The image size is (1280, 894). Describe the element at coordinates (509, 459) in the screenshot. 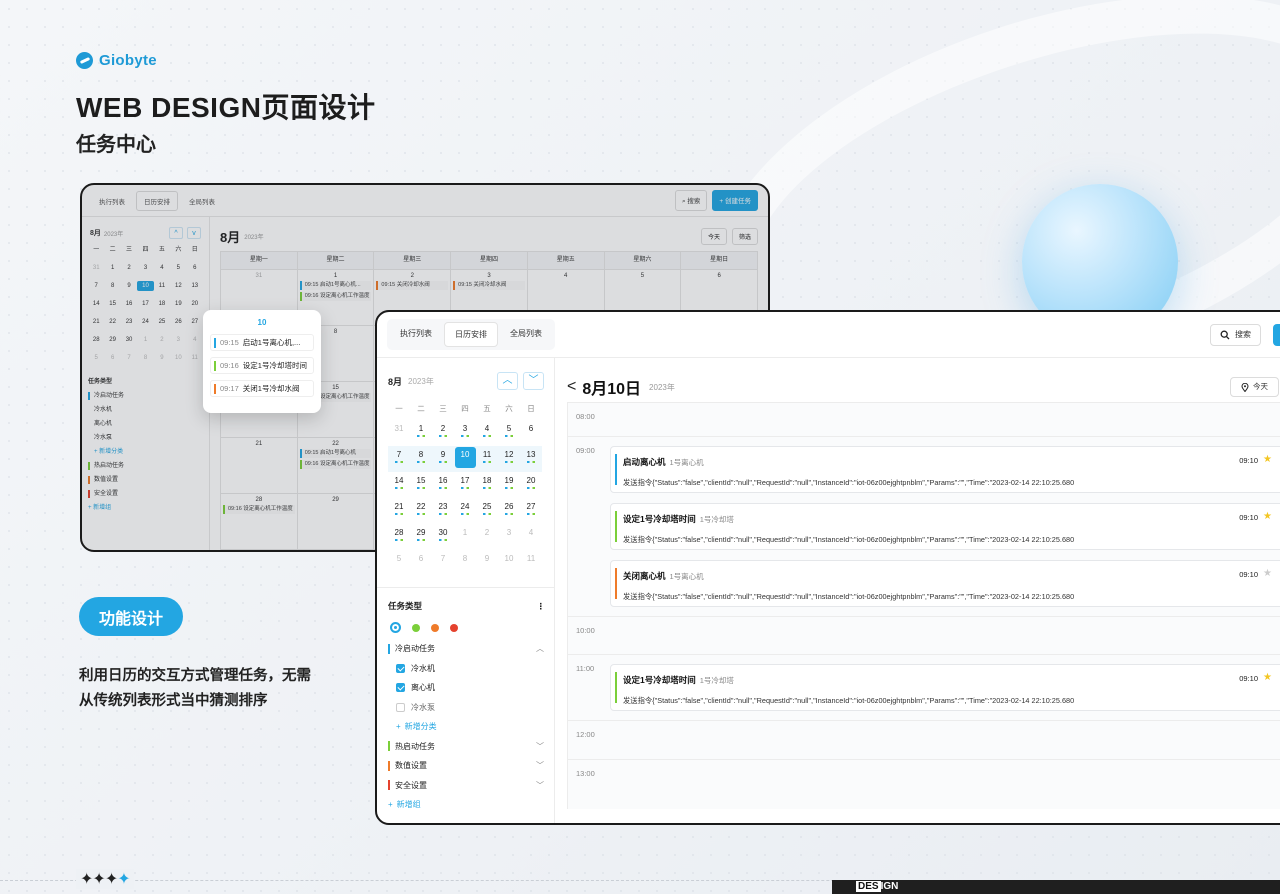

I see `day-cell: 12` at that location.